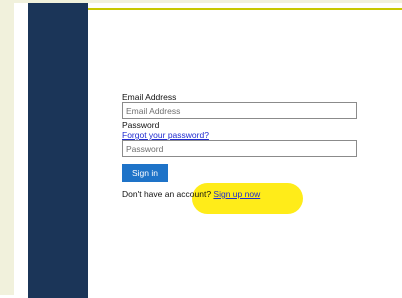  What do you see at coordinates (167, 194) in the screenshot?
I see `signup-prompt-text: Don't have an account?` at bounding box center [167, 194].